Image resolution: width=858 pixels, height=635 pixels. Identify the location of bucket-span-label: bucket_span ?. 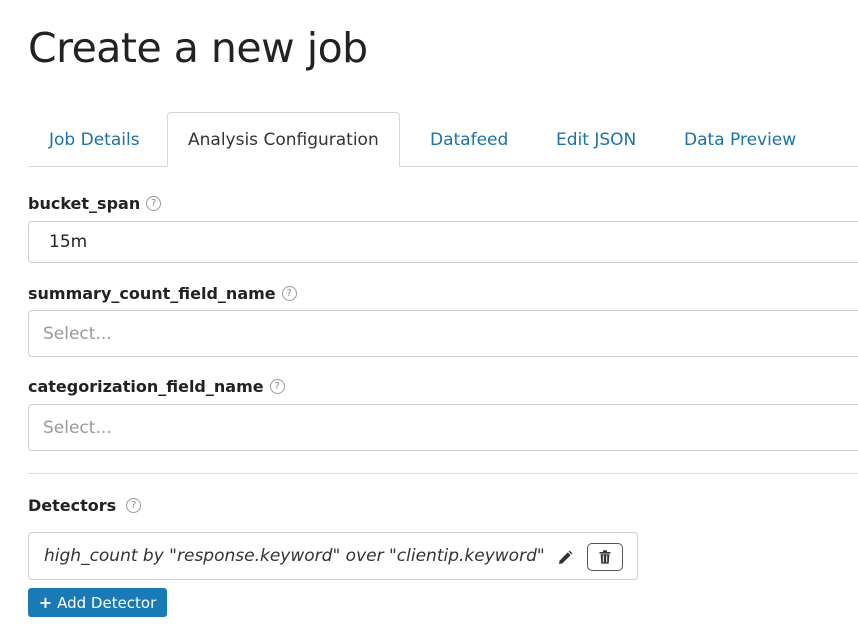
(95, 203).